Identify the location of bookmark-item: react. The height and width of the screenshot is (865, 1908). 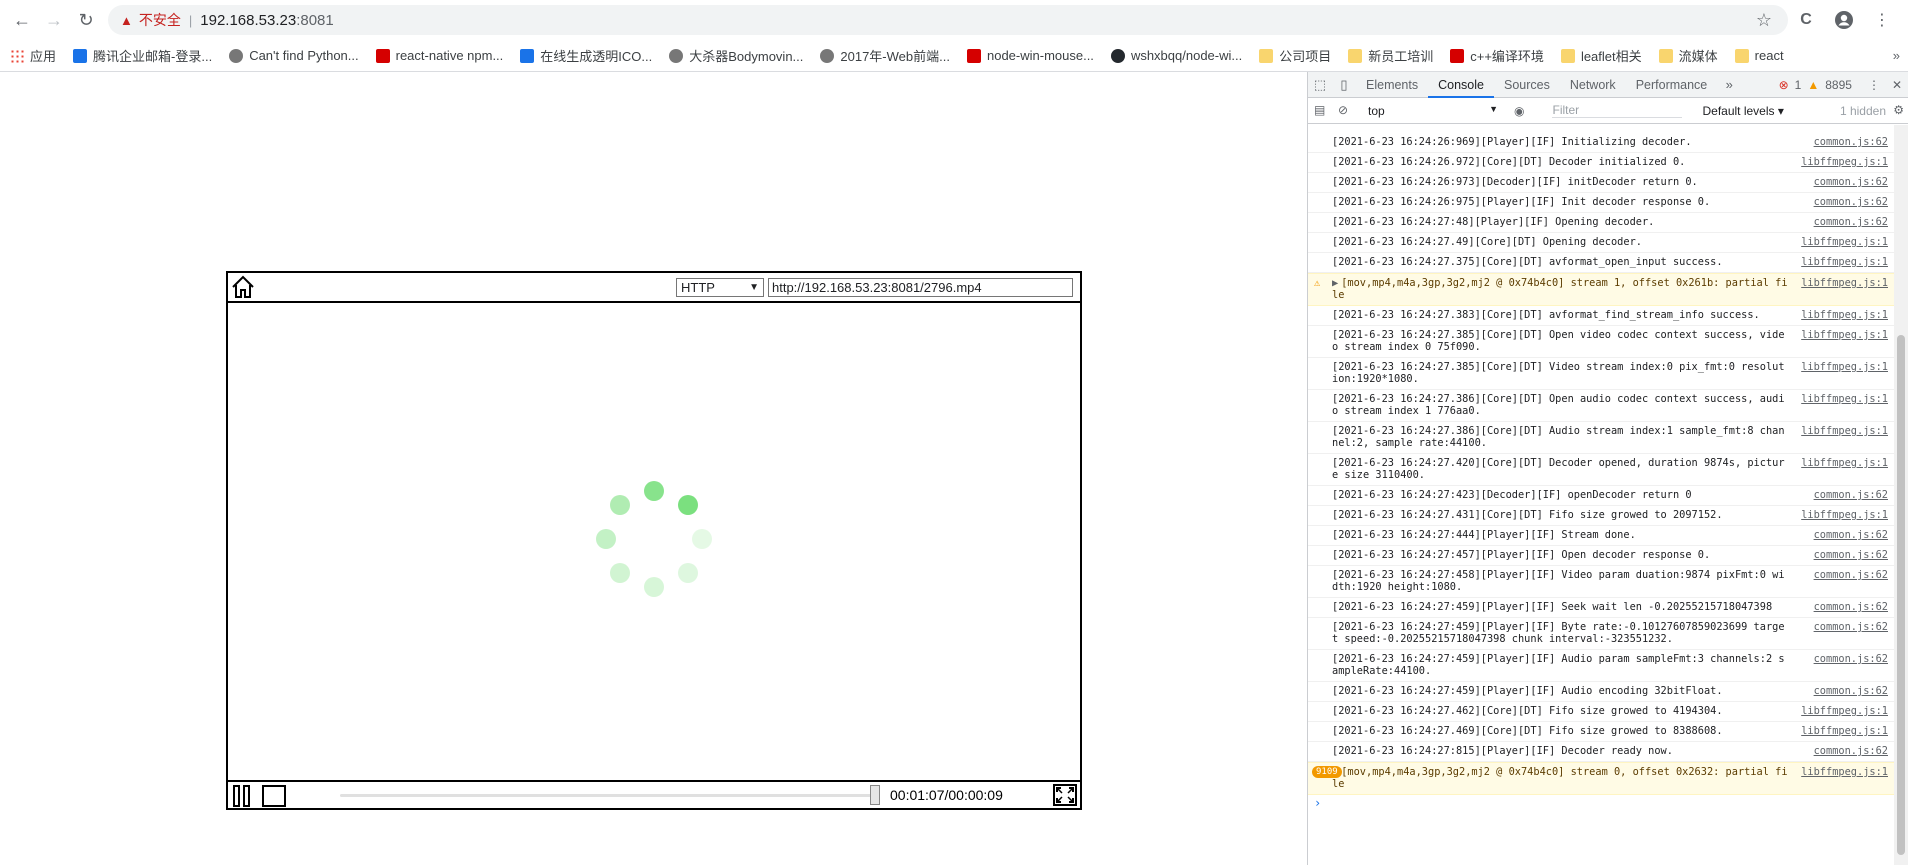
(1759, 55).